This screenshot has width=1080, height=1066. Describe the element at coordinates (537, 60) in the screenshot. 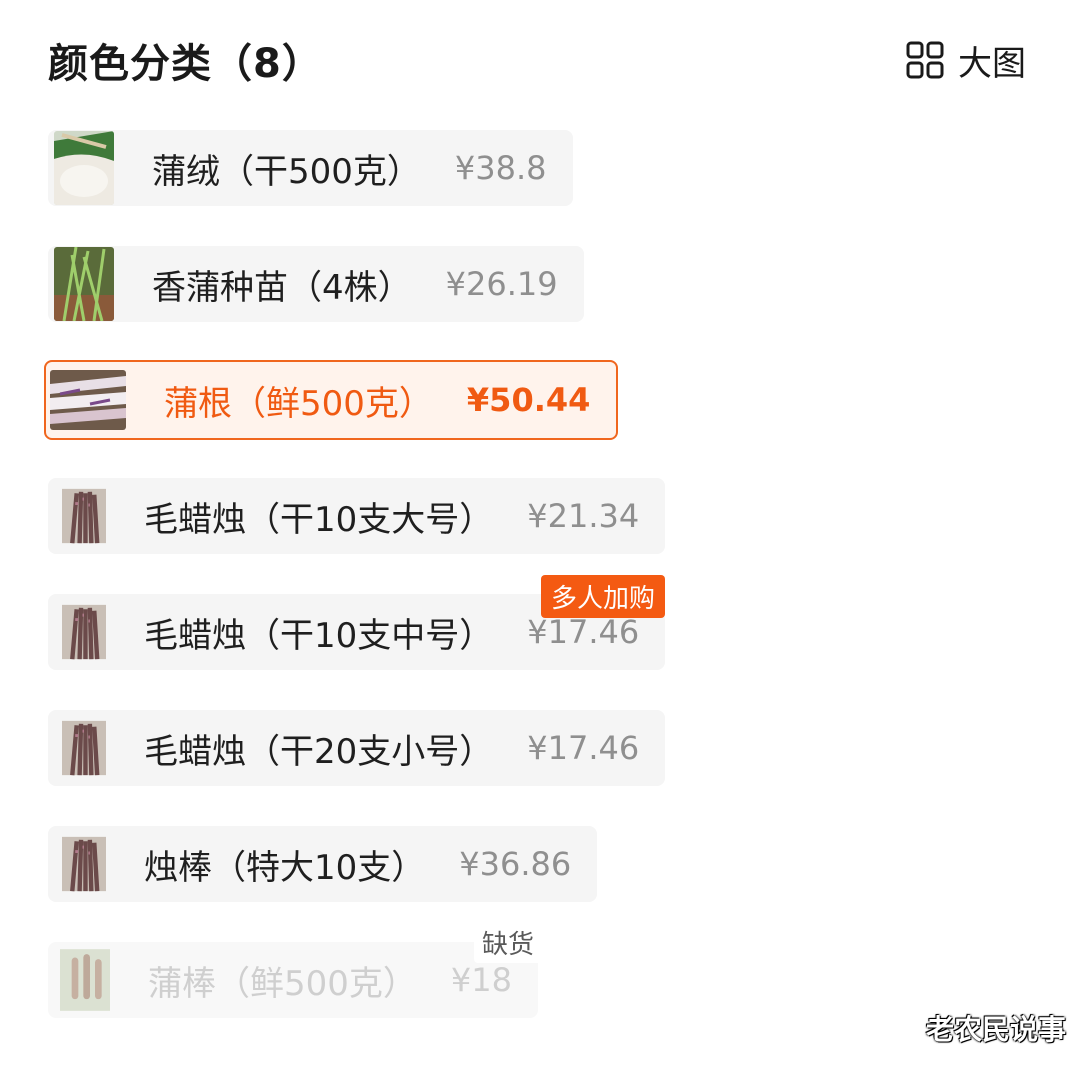

I see `header: 颜色分类（8） 大图` at that location.